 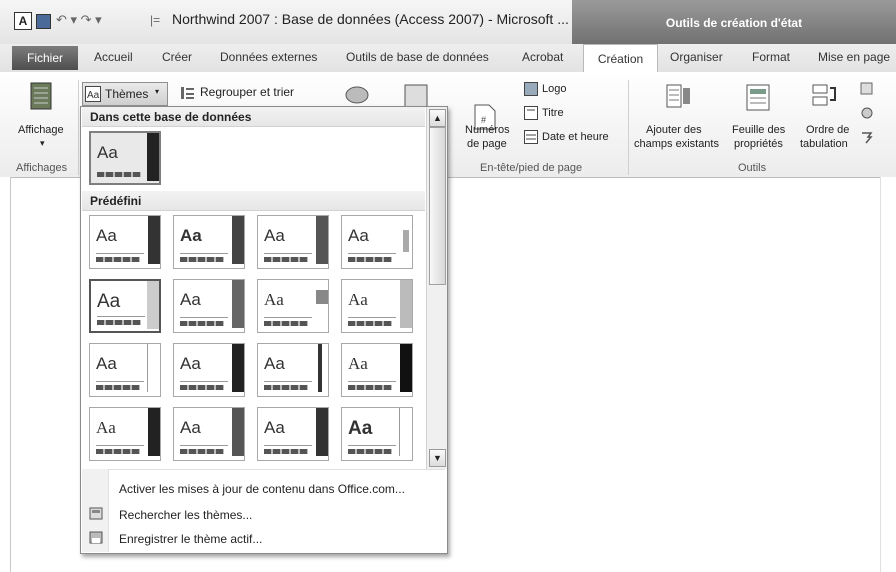 I want to click on group-outils: Outils, so click(x=752, y=168).